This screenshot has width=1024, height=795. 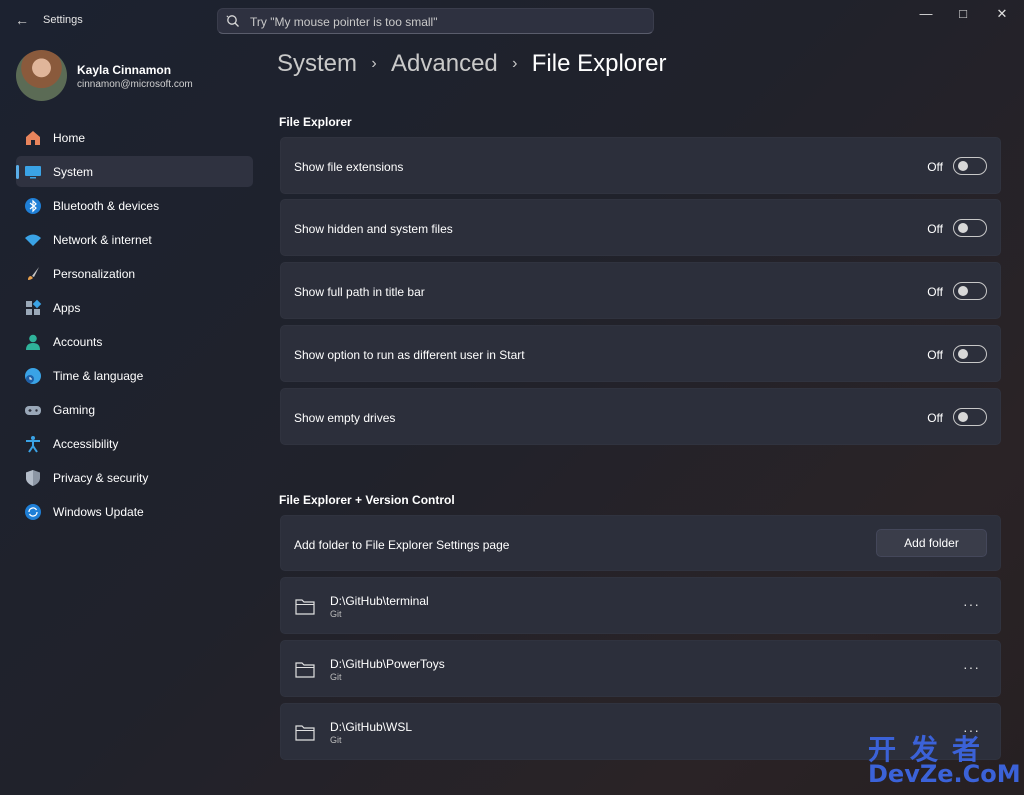 I want to click on accessibility-icon, so click(x=33, y=444).